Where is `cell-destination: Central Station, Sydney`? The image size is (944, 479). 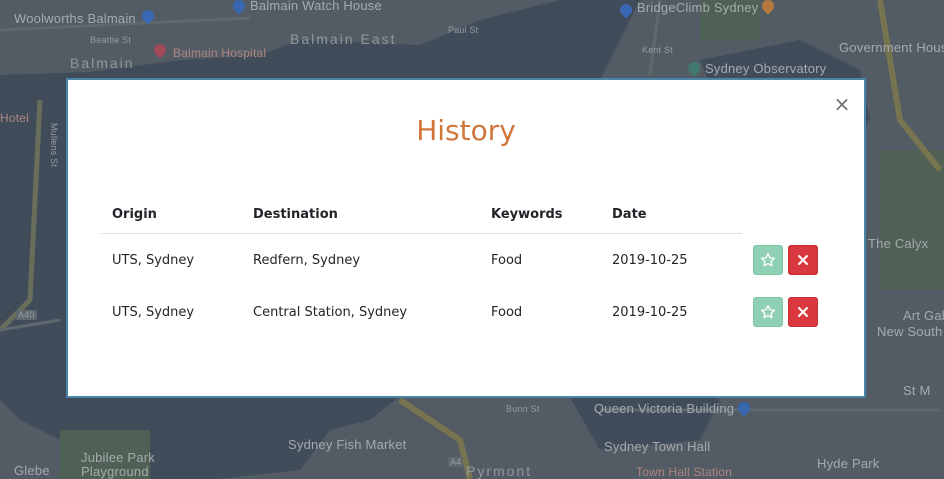
cell-destination: Central Station, Sydney is located at coordinates (330, 312).